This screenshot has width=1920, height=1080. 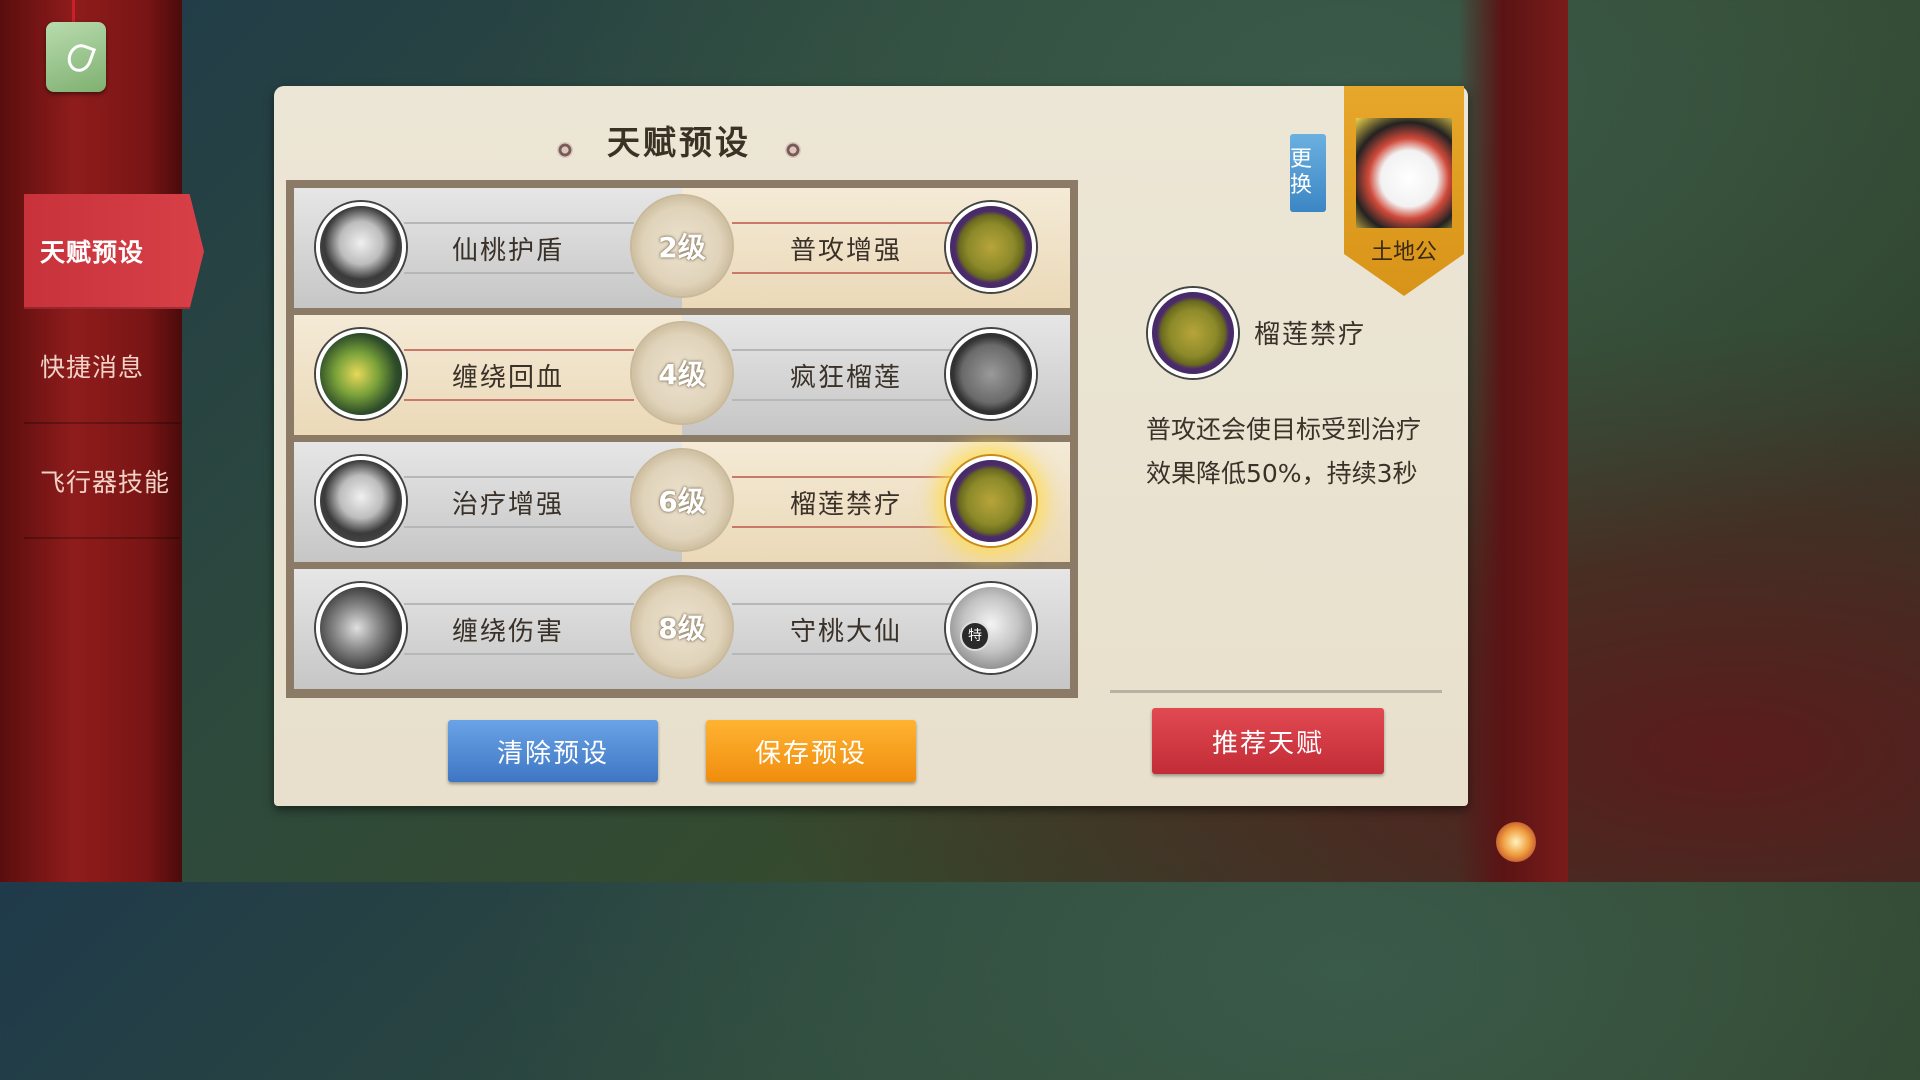 I want to click on nav-item-quick-message: 快捷消息, so click(x=102, y=366).